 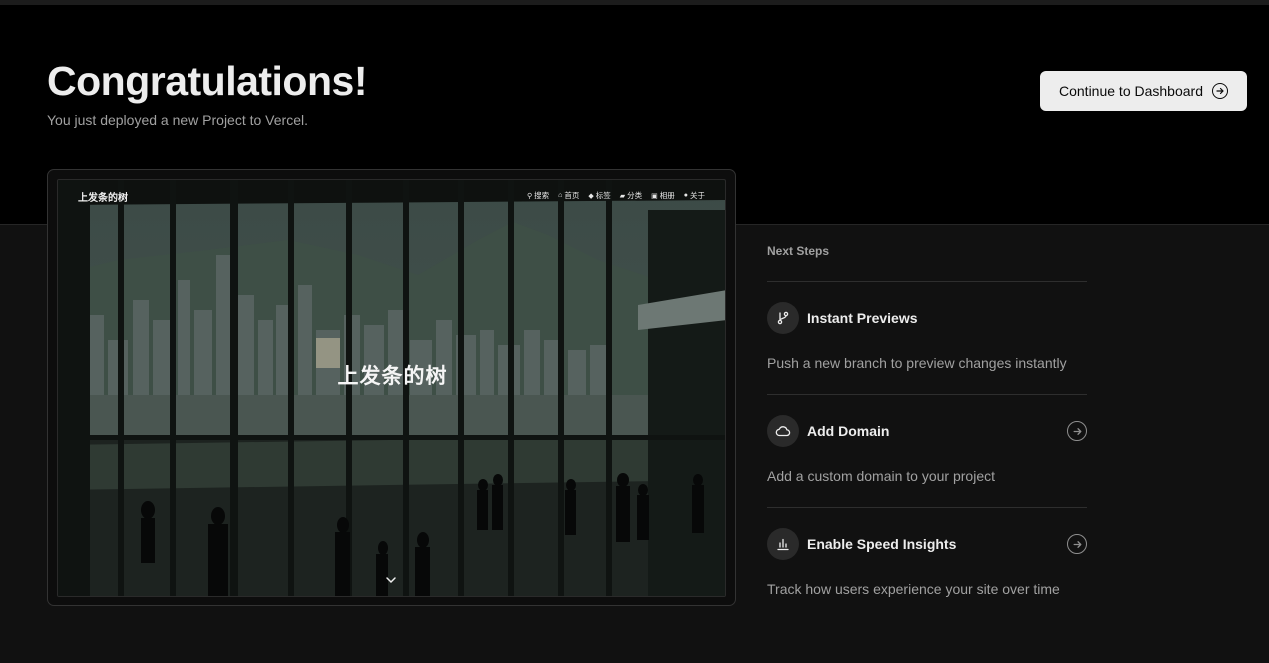 What do you see at coordinates (783, 431) in the screenshot?
I see `cloud-icon` at bounding box center [783, 431].